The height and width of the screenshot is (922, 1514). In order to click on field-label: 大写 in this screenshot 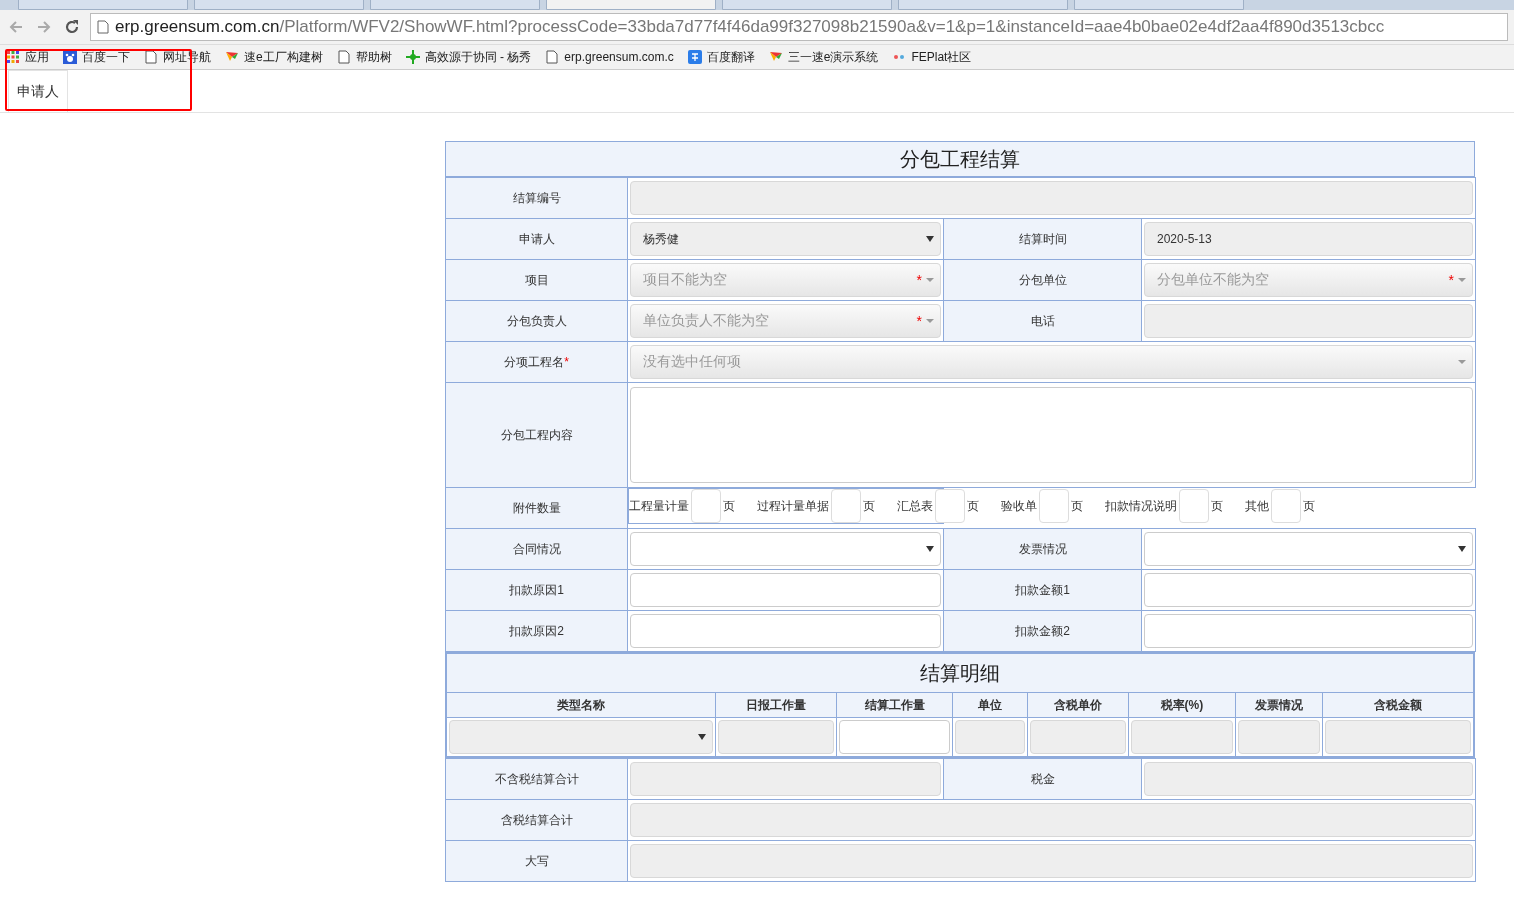, I will do `click(536, 861)`.